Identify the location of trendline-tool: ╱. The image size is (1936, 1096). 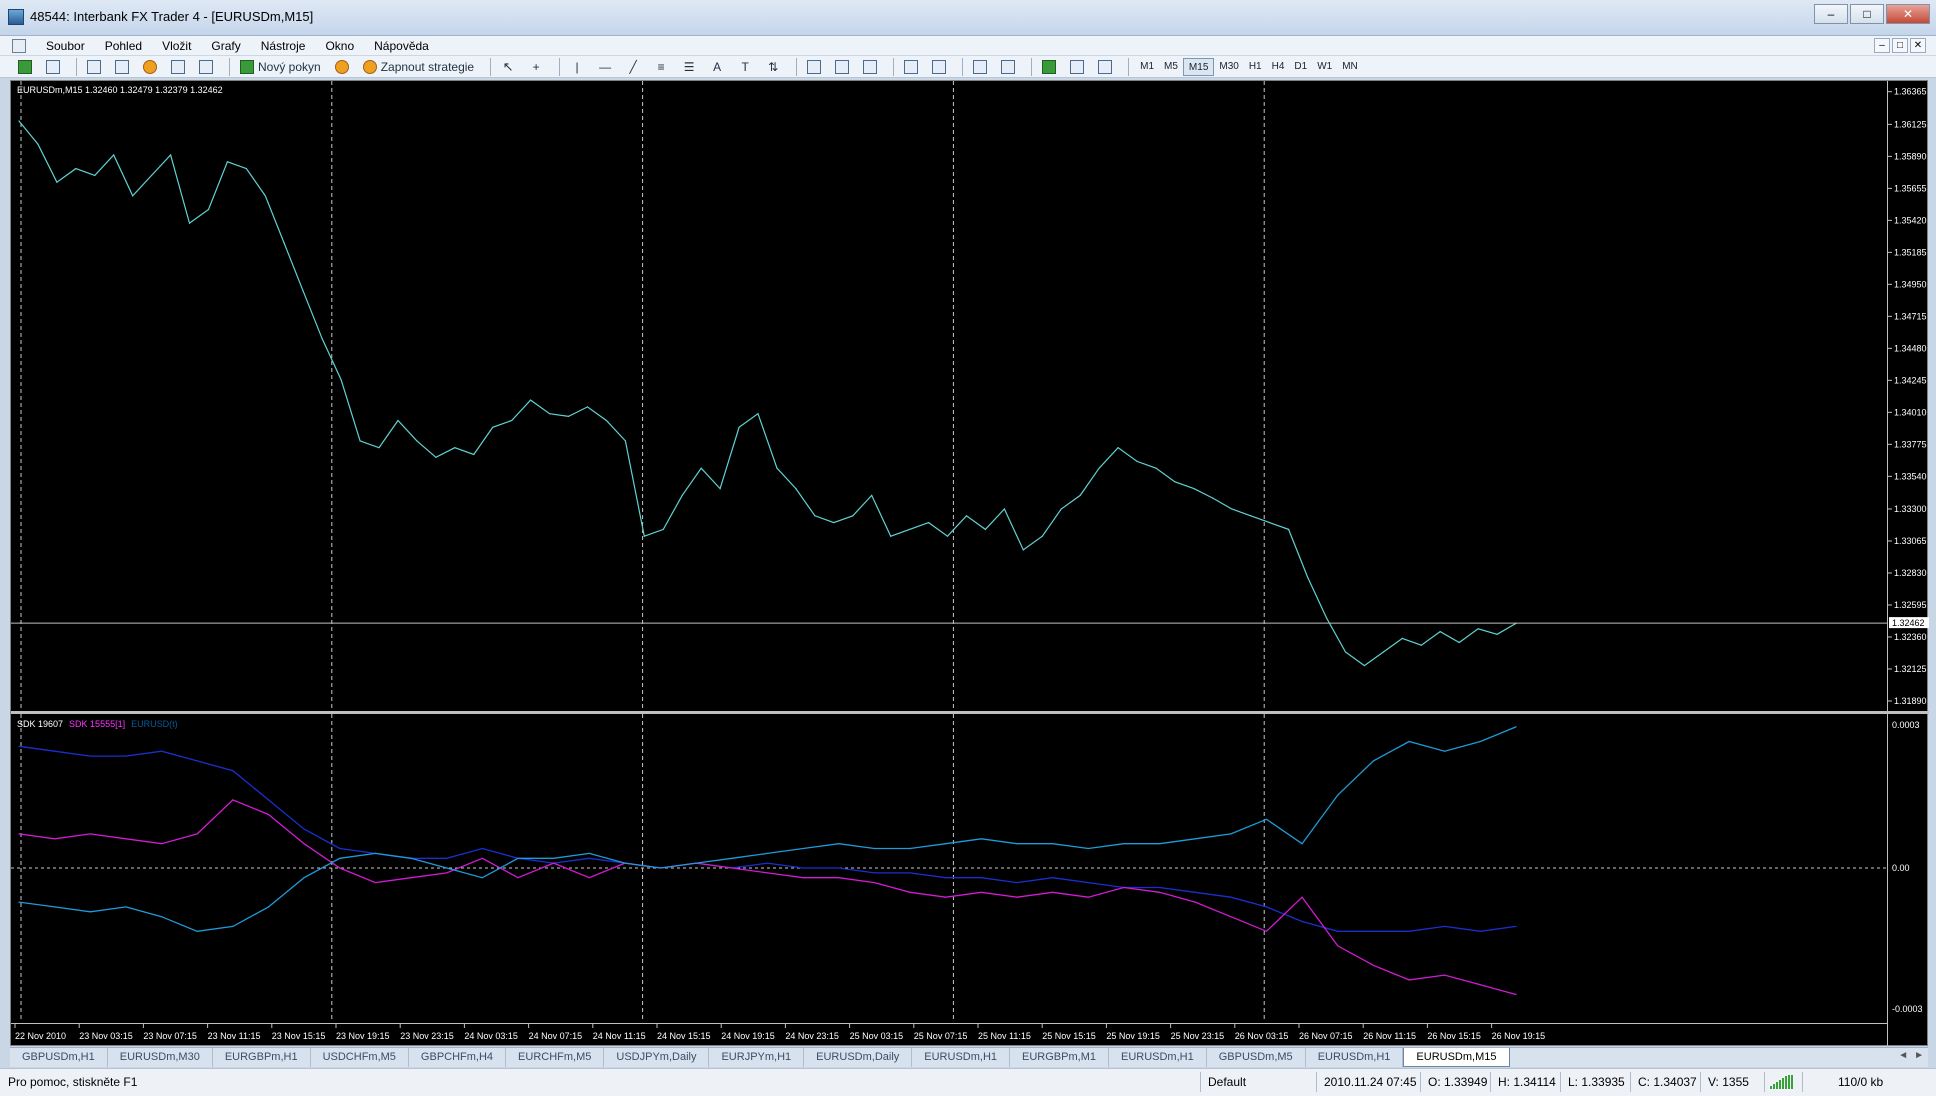
(633, 67).